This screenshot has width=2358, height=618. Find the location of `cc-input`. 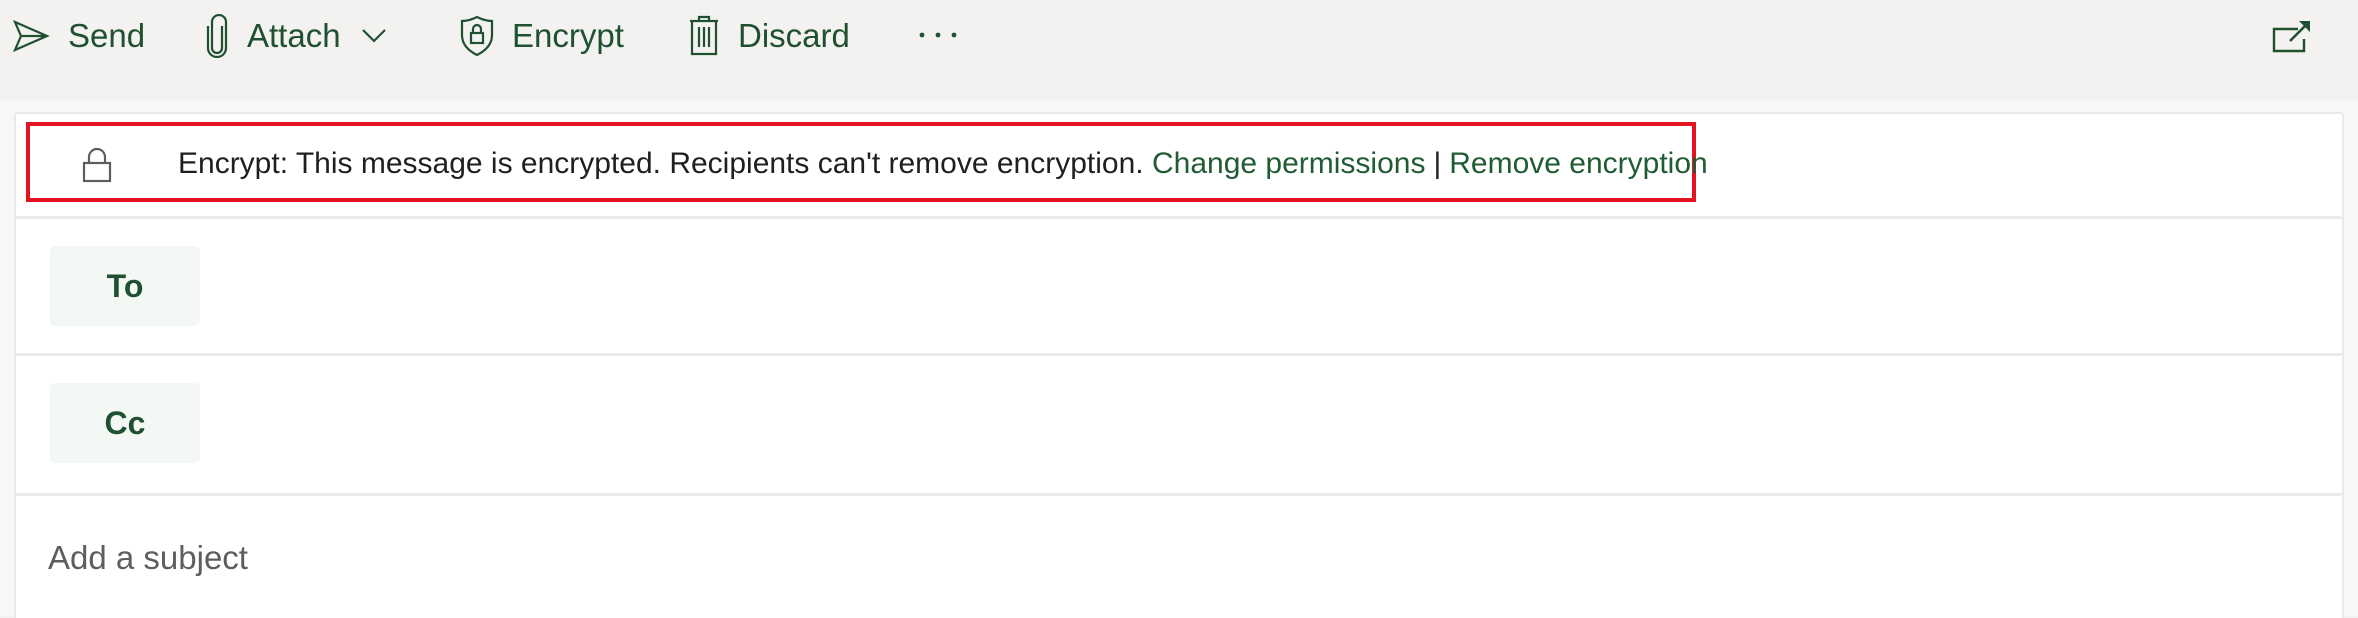

cc-input is located at coordinates (1268, 422).